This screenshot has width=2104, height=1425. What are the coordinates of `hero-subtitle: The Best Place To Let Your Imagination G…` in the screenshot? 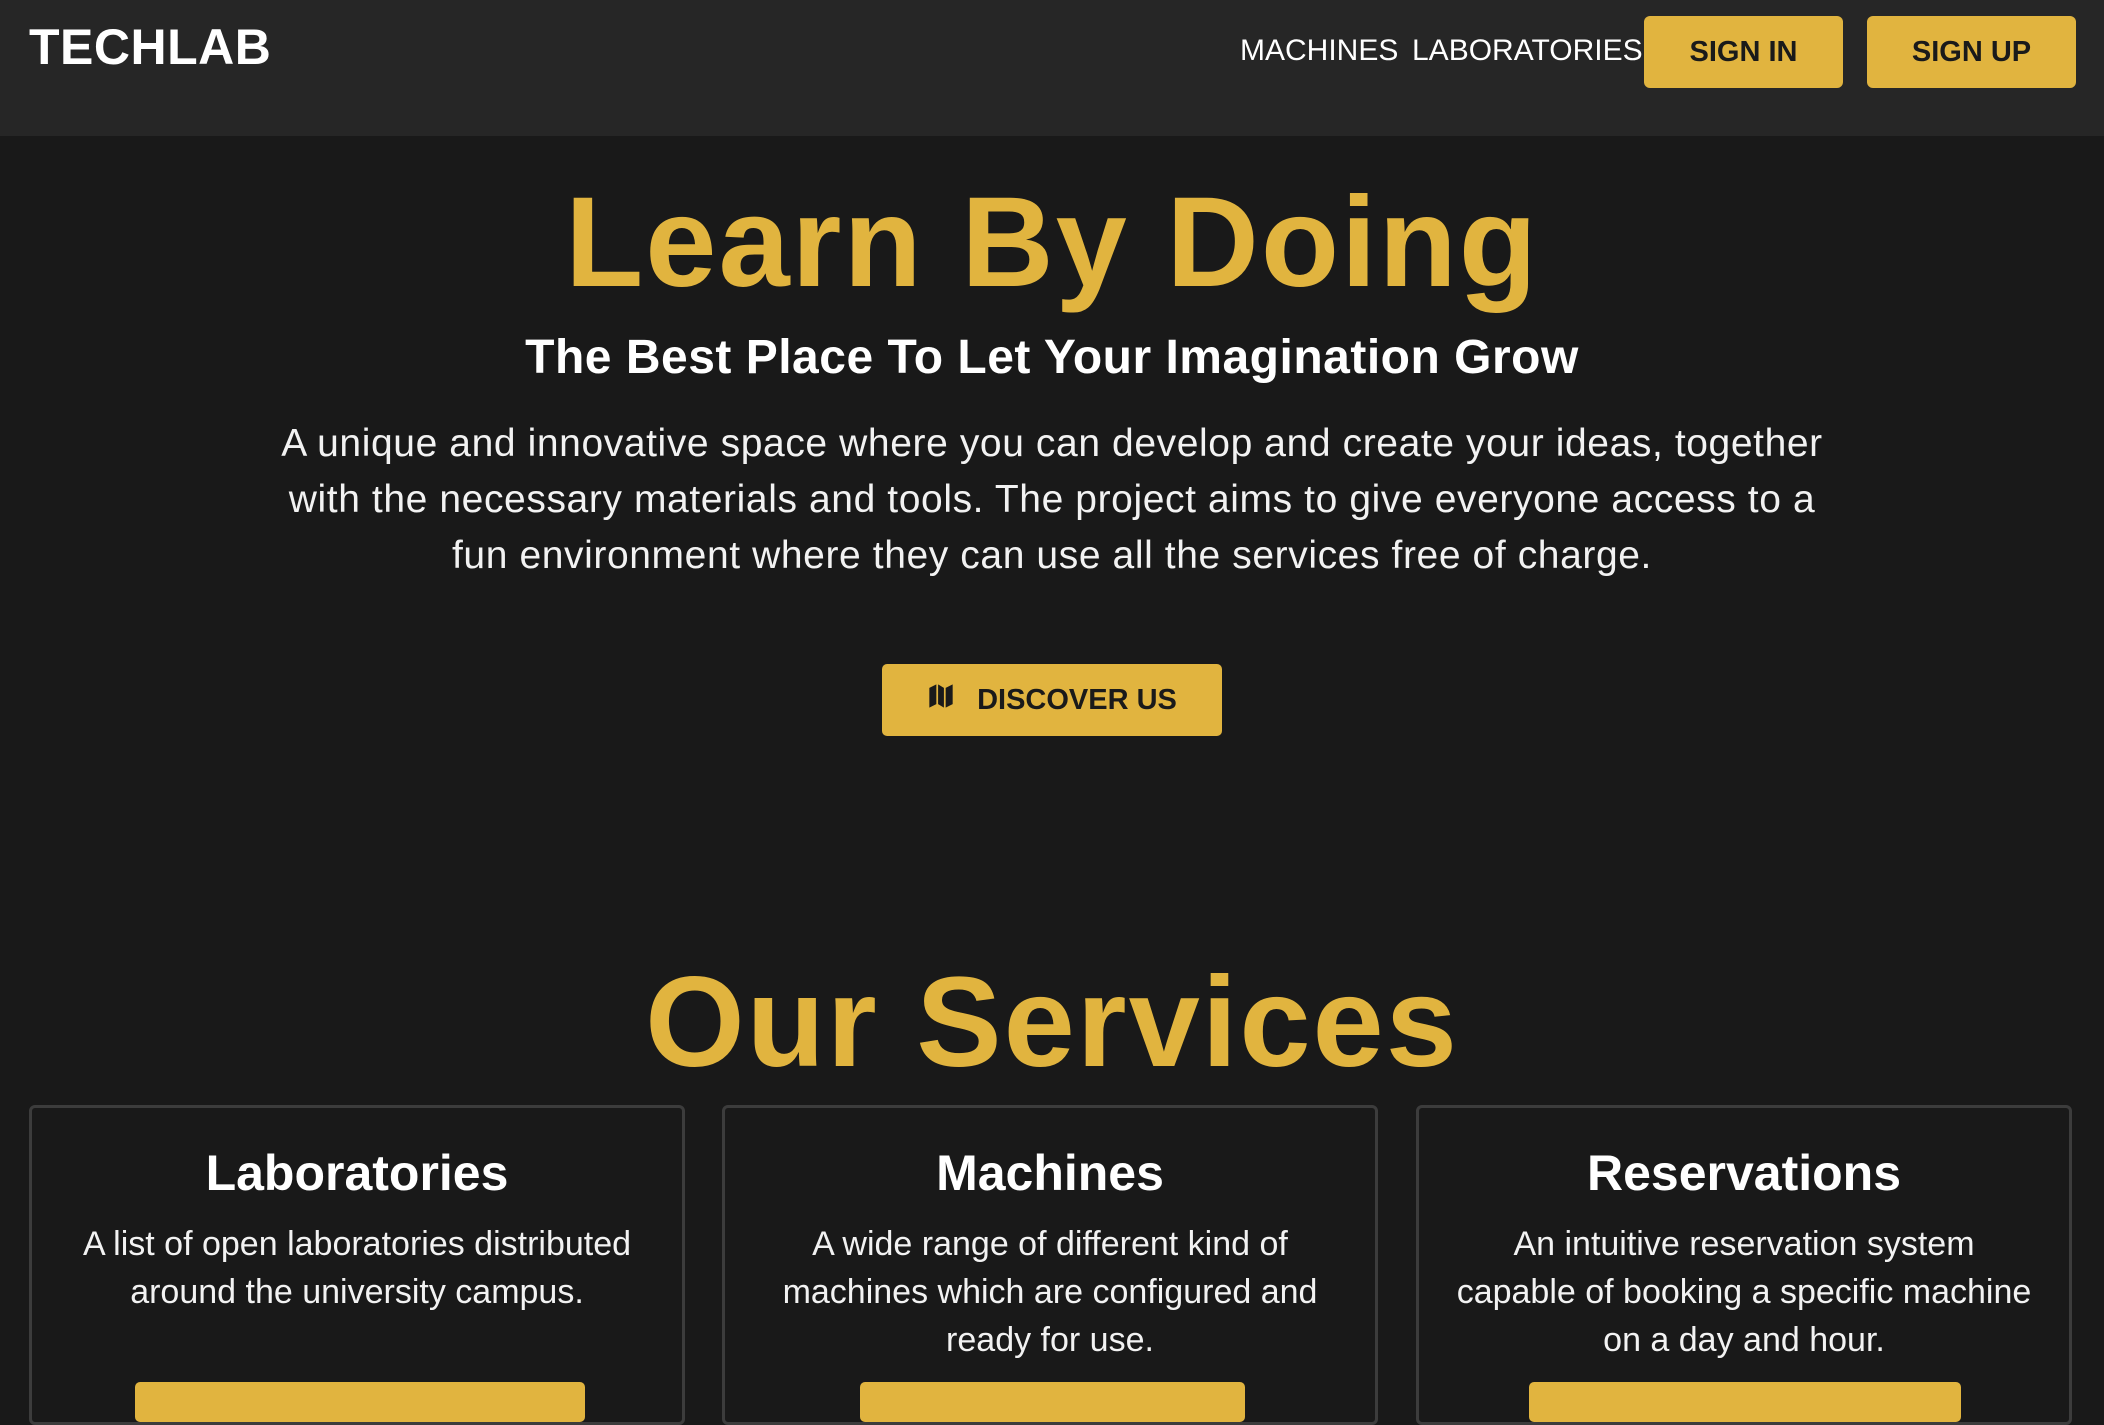 It's located at (1052, 357).